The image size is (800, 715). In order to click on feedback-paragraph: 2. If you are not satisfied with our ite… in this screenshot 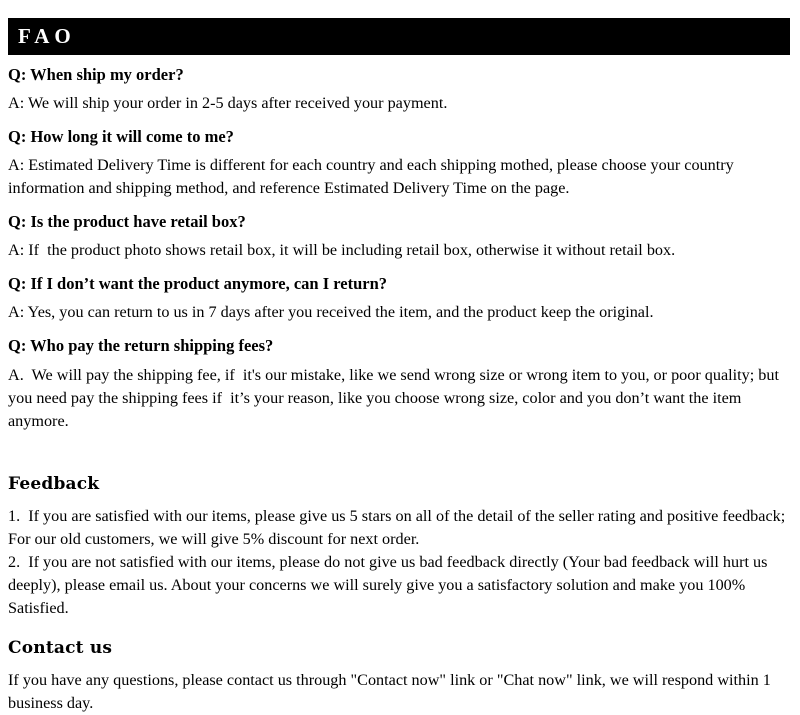, I will do `click(390, 584)`.